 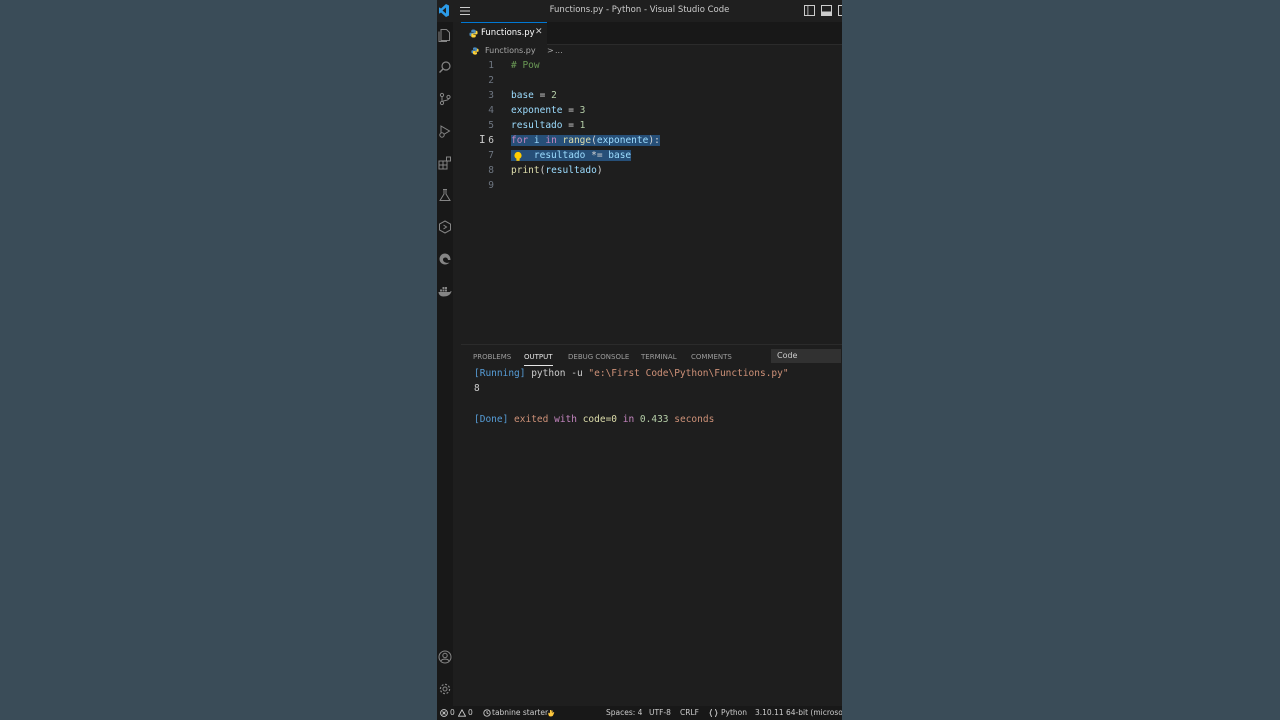 I want to click on code-line: 2, so click(x=651, y=80).